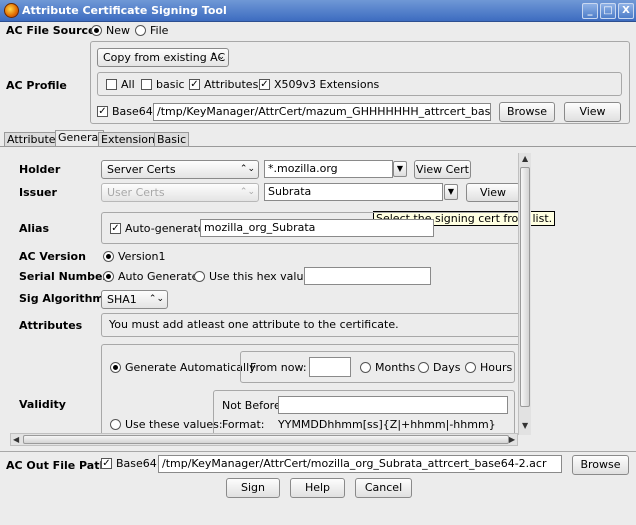 Image resolution: width=636 pixels, height=525 pixels. I want to click on sig-algorithm-label: Sig Algorithm, so click(61, 298).